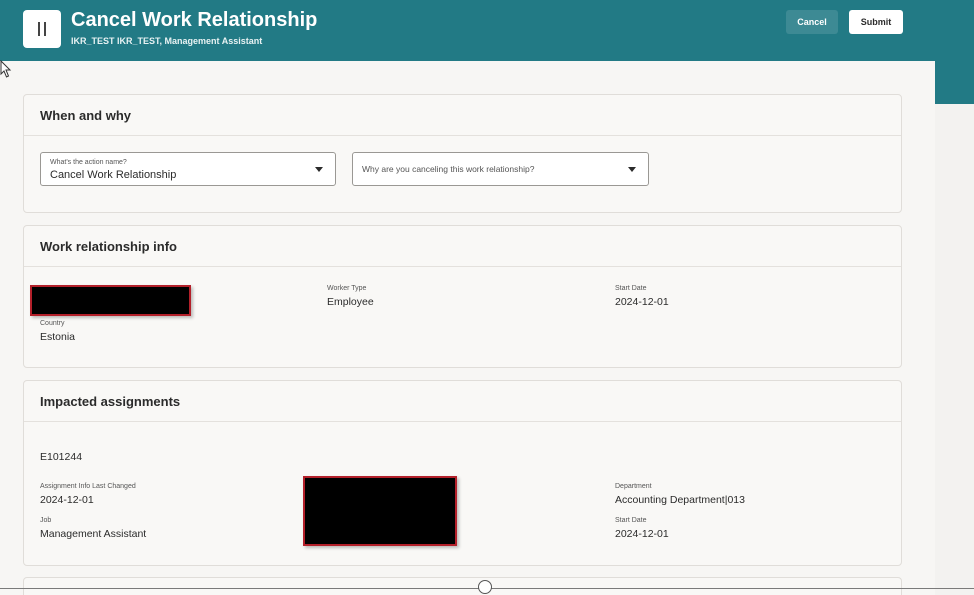  Describe the element at coordinates (954, 349) in the screenshot. I see `right-gutter` at that location.